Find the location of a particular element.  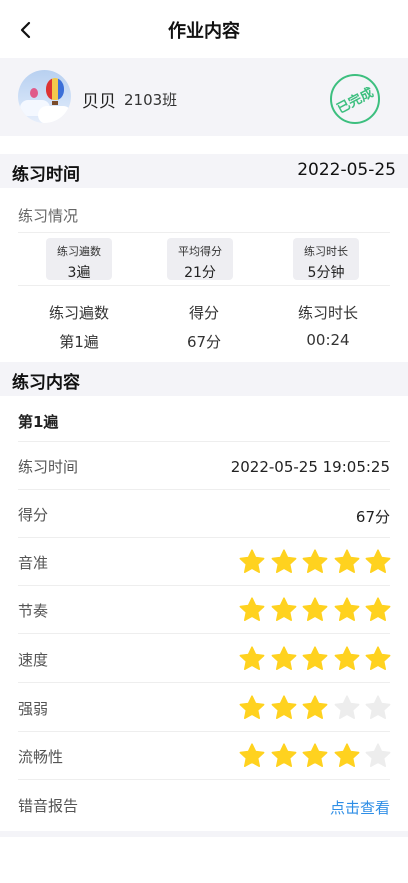

column-value: 00:24 is located at coordinates (328, 340).